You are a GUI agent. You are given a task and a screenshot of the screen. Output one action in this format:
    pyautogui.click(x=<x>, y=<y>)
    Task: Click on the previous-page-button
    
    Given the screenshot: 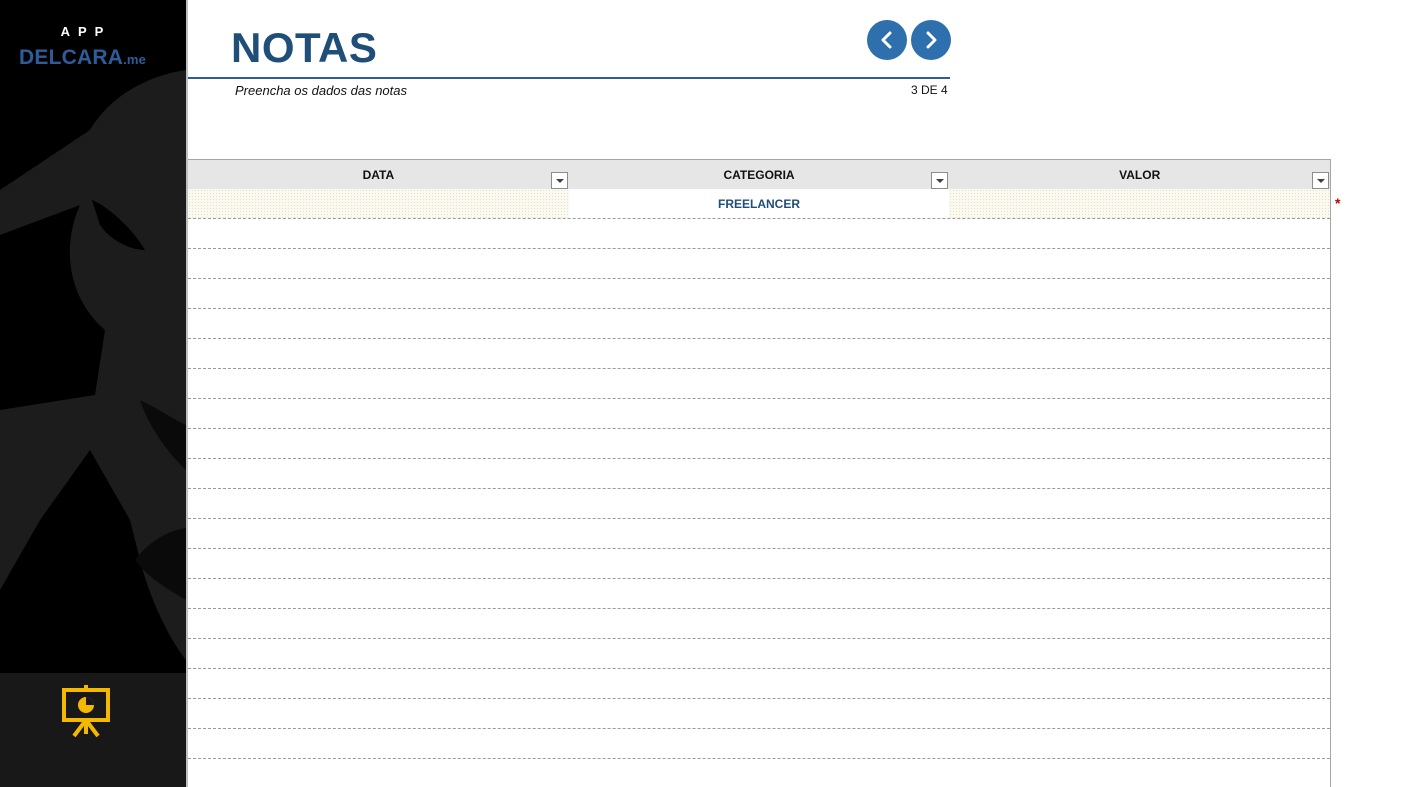 What is the action you would take?
    pyautogui.click(x=887, y=40)
    